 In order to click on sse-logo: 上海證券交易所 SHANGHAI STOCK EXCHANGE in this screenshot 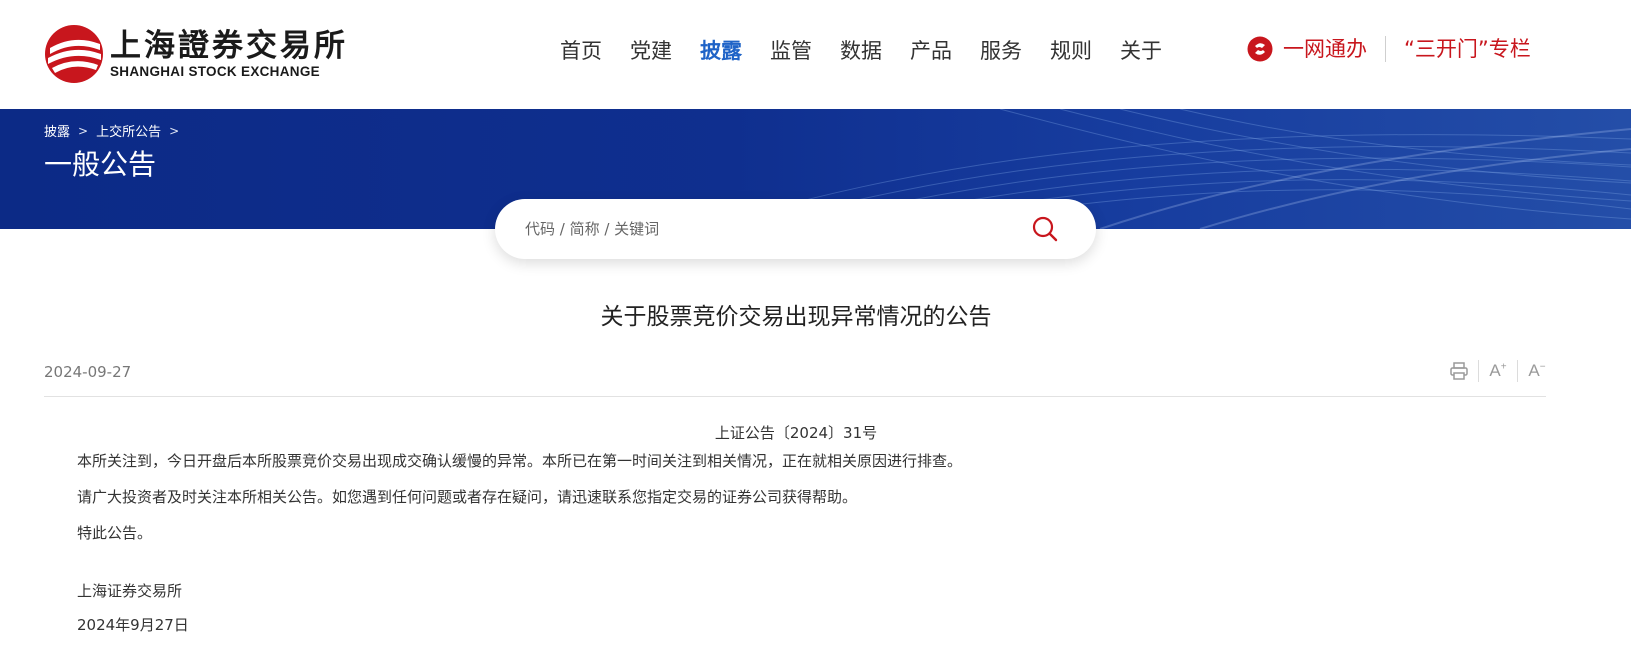, I will do `click(194, 54)`.